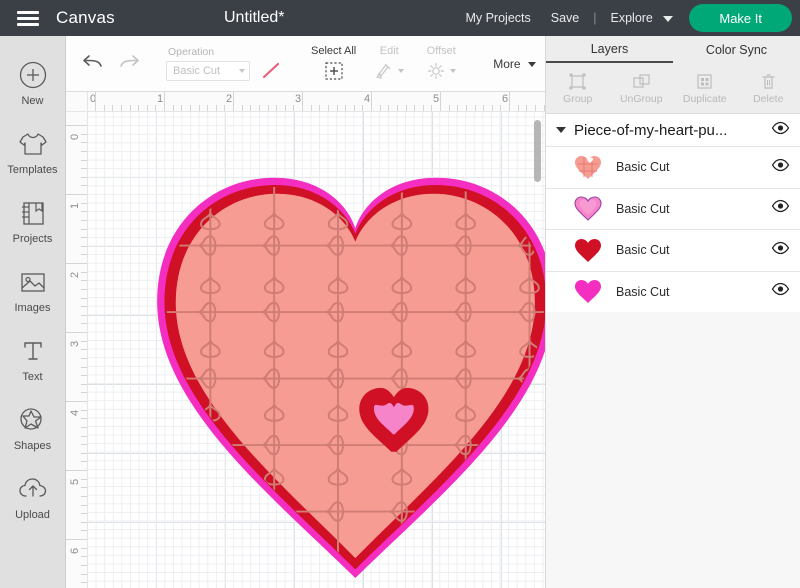 The image size is (800, 588). What do you see at coordinates (561, 130) in the screenshot?
I see `collapse-caret-icon` at bounding box center [561, 130].